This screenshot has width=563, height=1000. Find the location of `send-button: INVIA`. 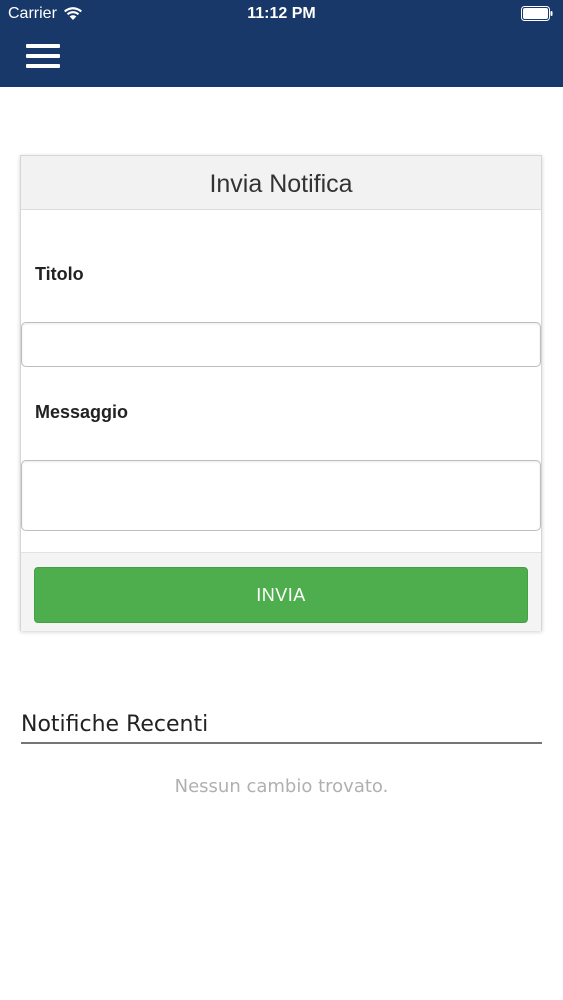

send-button: INVIA is located at coordinates (281, 595).